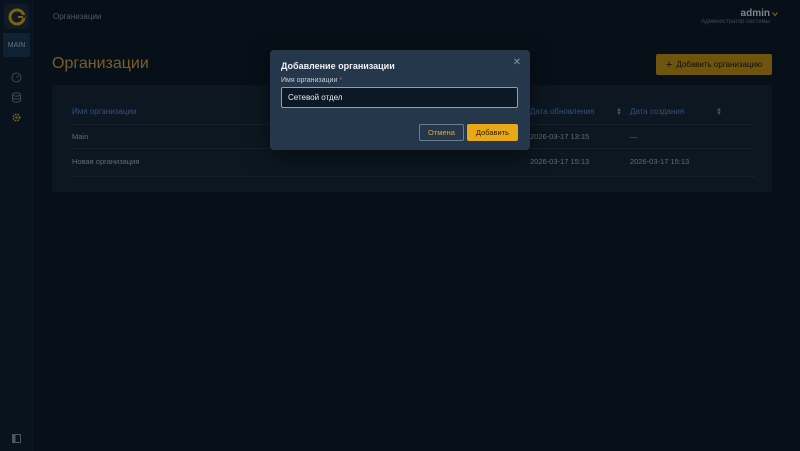  What do you see at coordinates (441, 132) in the screenshot?
I see `cancel-button: Отмена` at bounding box center [441, 132].